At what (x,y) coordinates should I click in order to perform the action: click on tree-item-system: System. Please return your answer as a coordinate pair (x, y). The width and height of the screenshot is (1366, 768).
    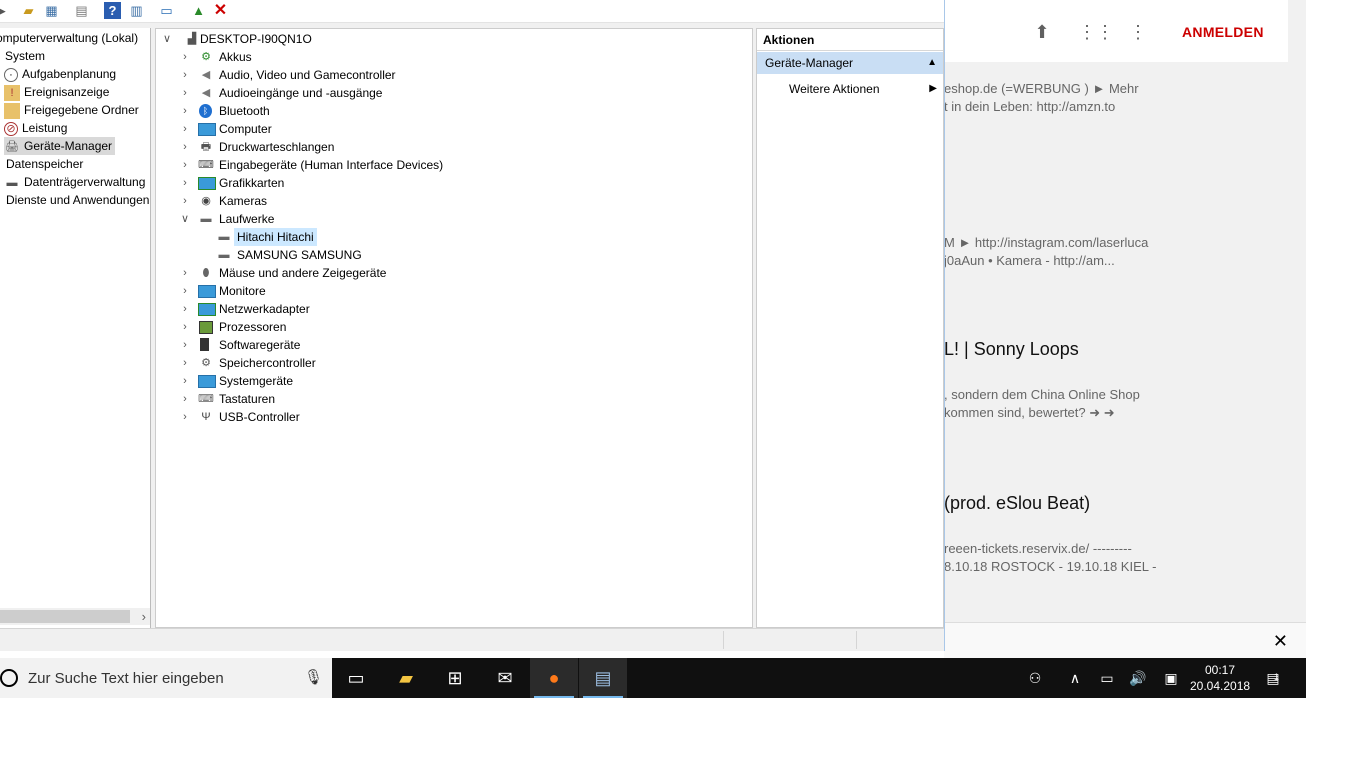
    Looking at the image, I should click on (25, 56).